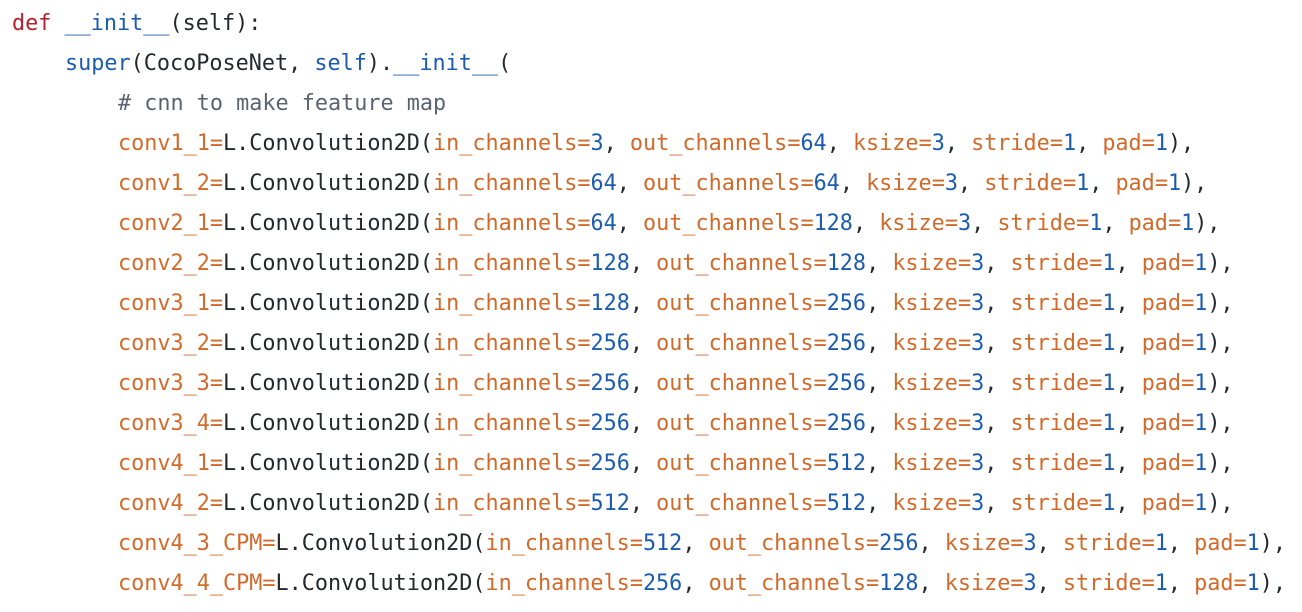 Image resolution: width=1302 pixels, height=612 pixels. I want to click on code-token: __init__, so click(117, 23).